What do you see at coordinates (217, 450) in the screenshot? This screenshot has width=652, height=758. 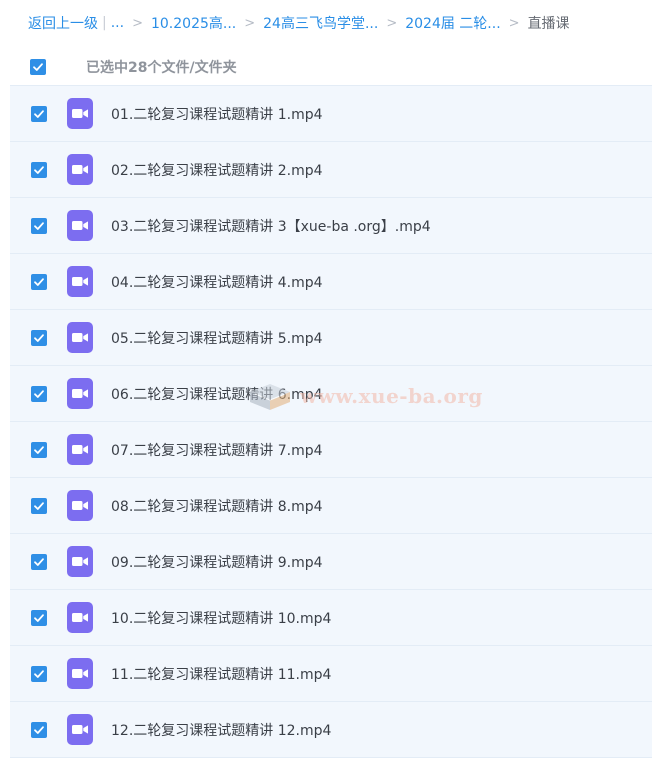 I see `file-name: 07.二轮复习课程试题精讲 7.mp4` at bounding box center [217, 450].